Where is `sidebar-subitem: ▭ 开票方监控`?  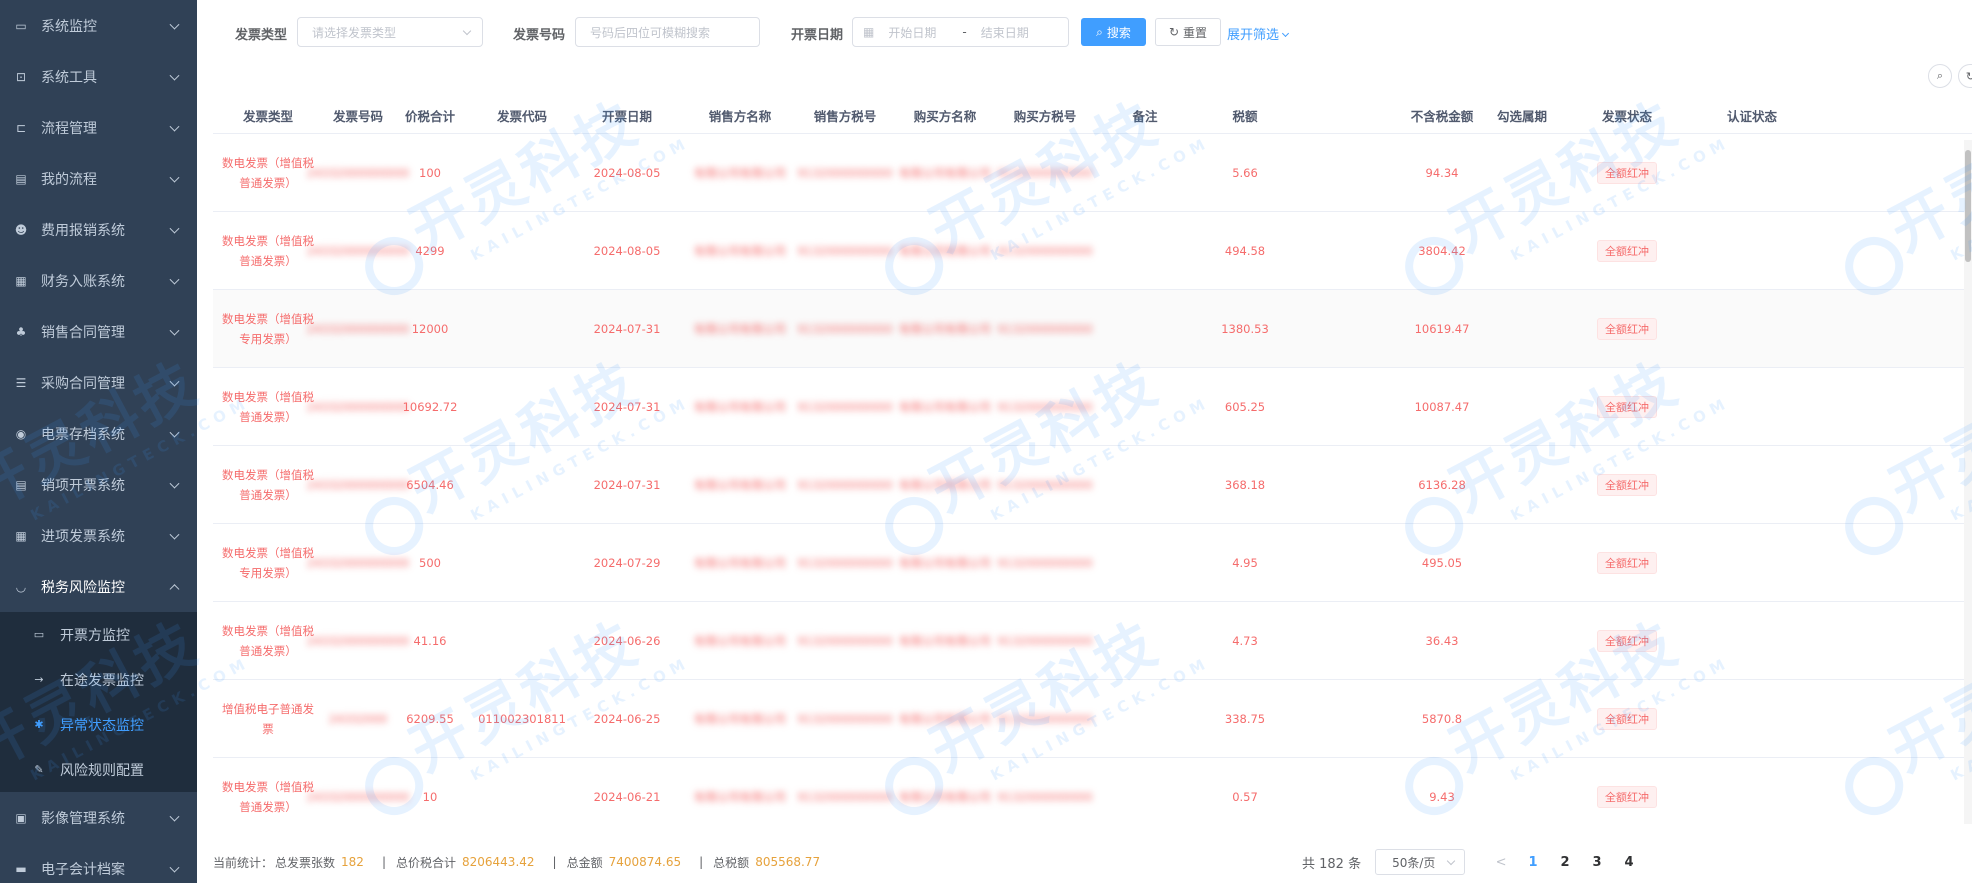
sidebar-subitem: ▭ 开票方监控 is located at coordinates (98, 634).